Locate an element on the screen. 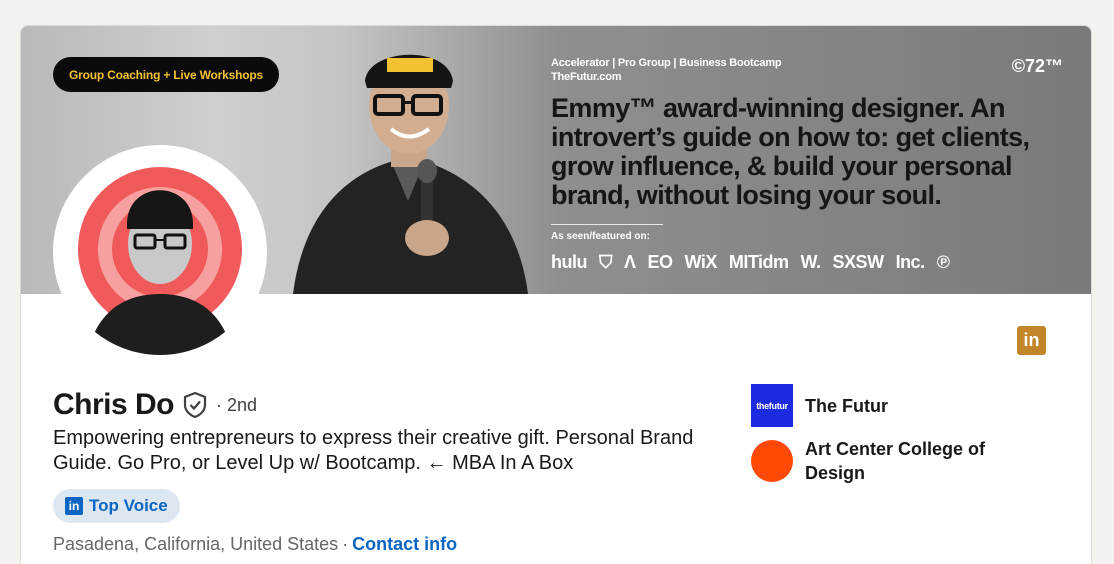 The image size is (1114, 564). top-voice-badge: in Top Voice is located at coordinates (116, 506).